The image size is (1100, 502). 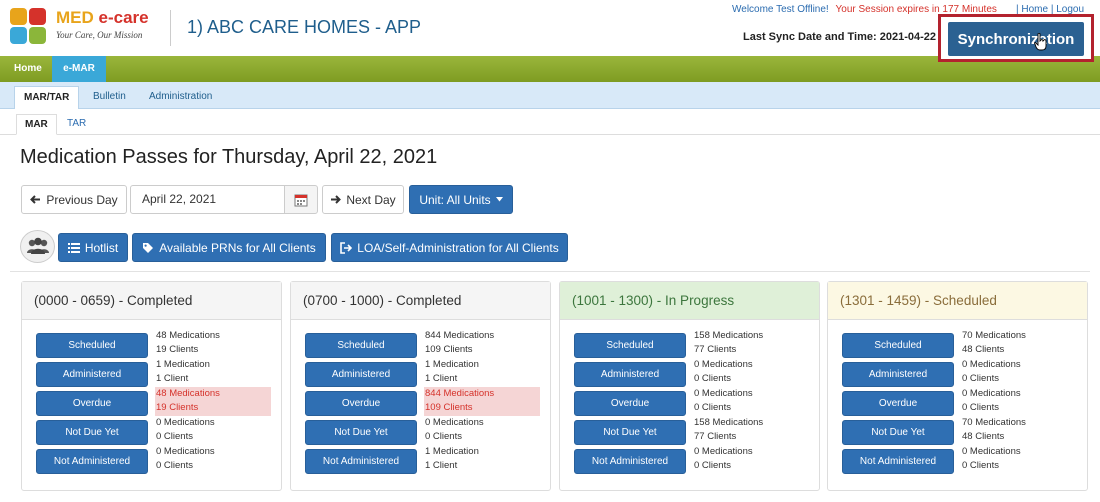 What do you see at coordinates (101, 247) in the screenshot?
I see `hotlist-label: Hotlist` at bounding box center [101, 247].